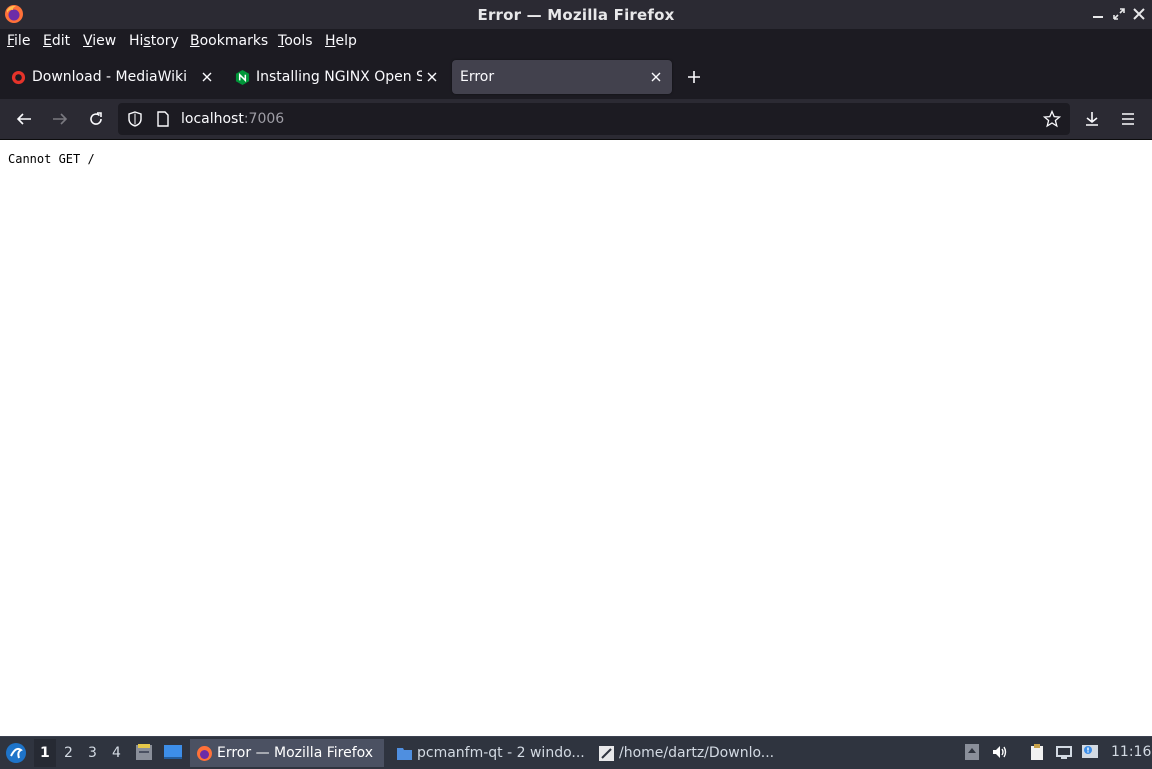  Describe the element at coordinates (1098, 14) in the screenshot. I see `minimize-icon` at that location.